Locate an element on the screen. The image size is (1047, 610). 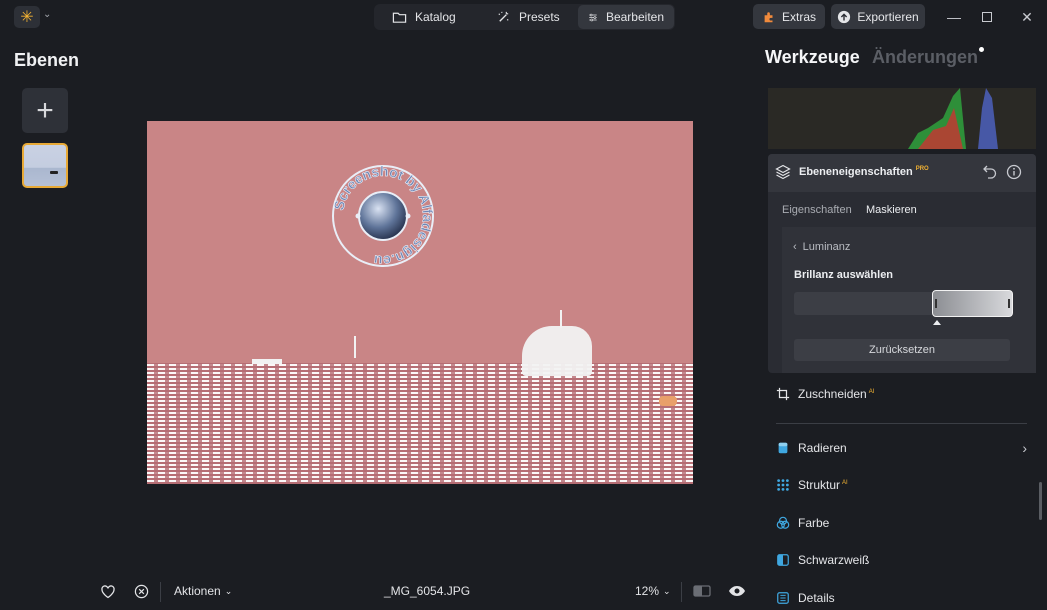
details-grid-icon is located at coordinates (783, 598).